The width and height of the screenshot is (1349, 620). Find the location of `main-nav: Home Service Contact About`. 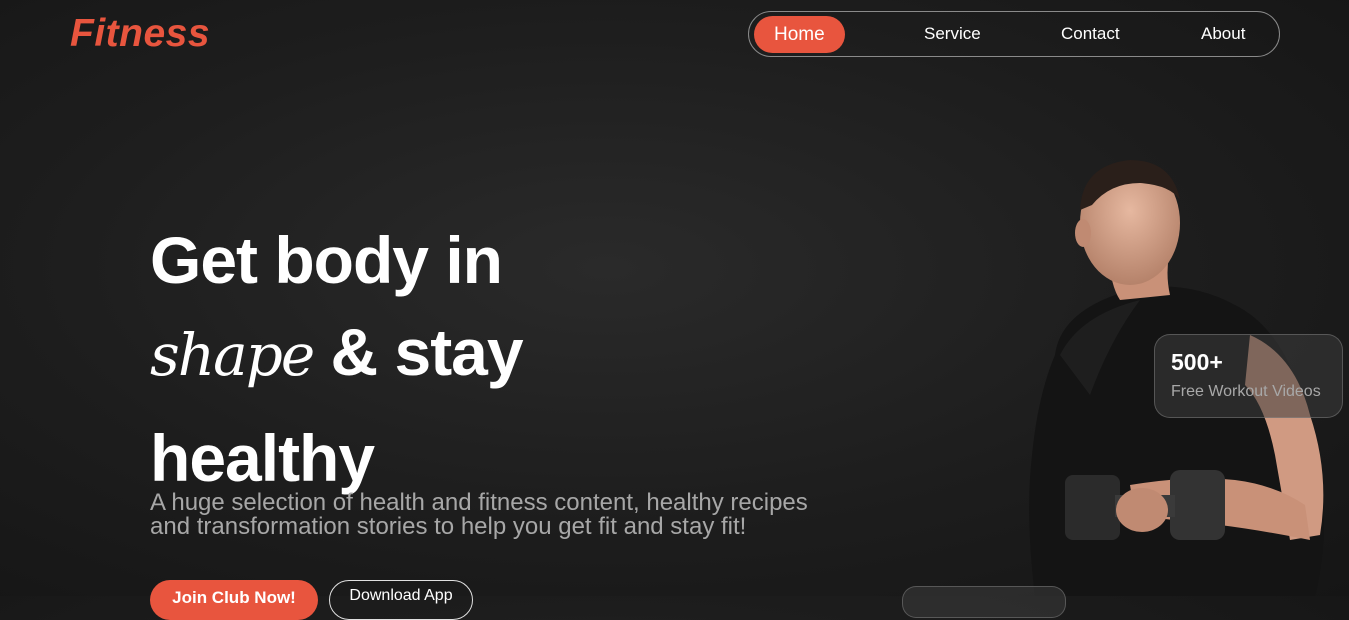

main-nav: Home Service Contact About is located at coordinates (1014, 34).